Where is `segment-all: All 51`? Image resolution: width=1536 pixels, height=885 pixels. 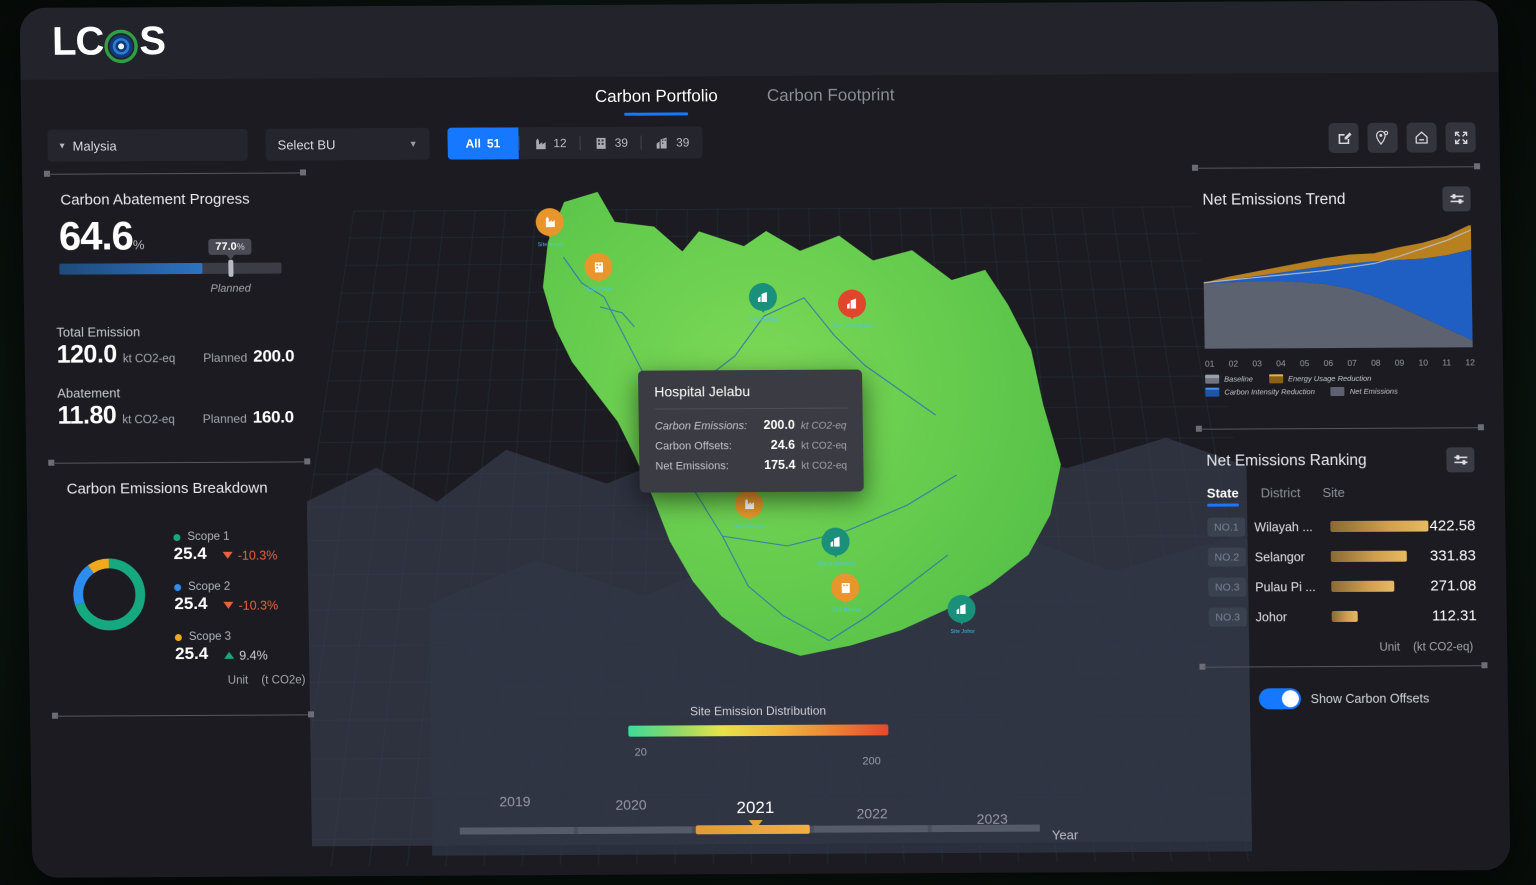 segment-all: All 51 is located at coordinates (483, 143).